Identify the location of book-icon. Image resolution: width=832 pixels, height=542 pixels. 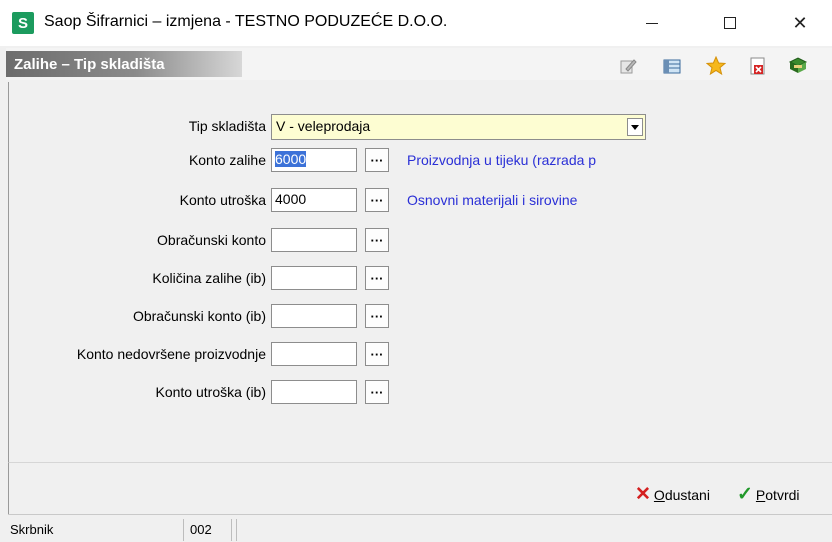
(798, 66).